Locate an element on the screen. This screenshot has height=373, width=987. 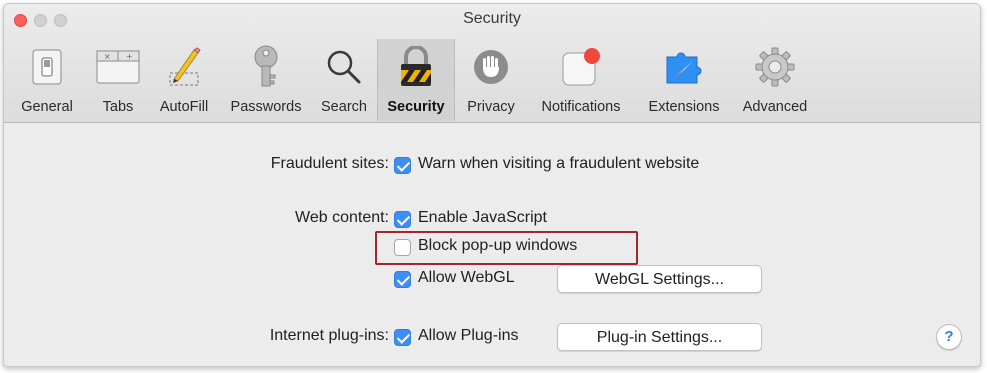
pencil-icon is located at coordinates (184, 67).